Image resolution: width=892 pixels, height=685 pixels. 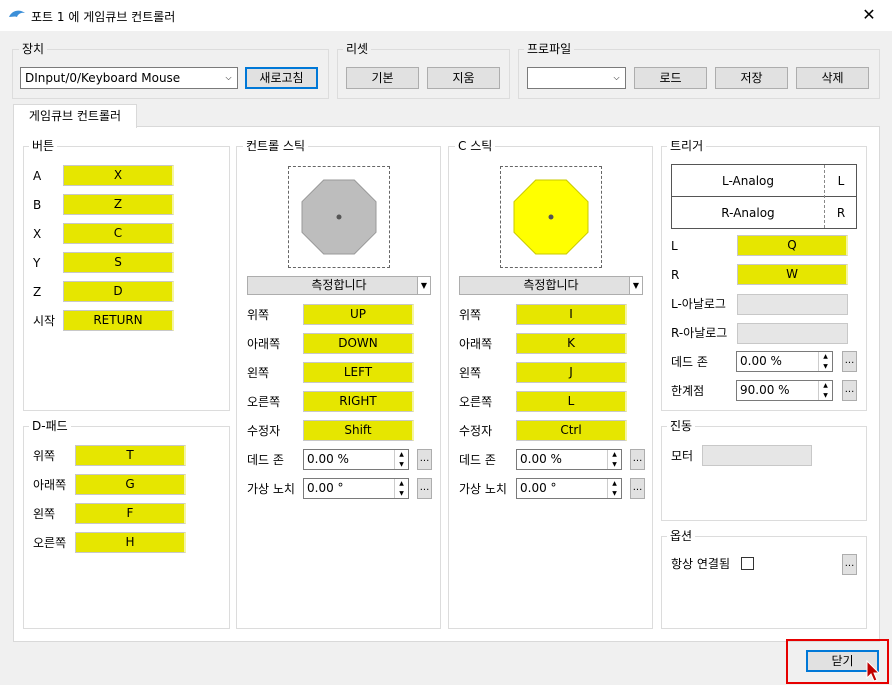 What do you see at coordinates (37, 205) in the screenshot?
I see `button-1-label: B` at bounding box center [37, 205].